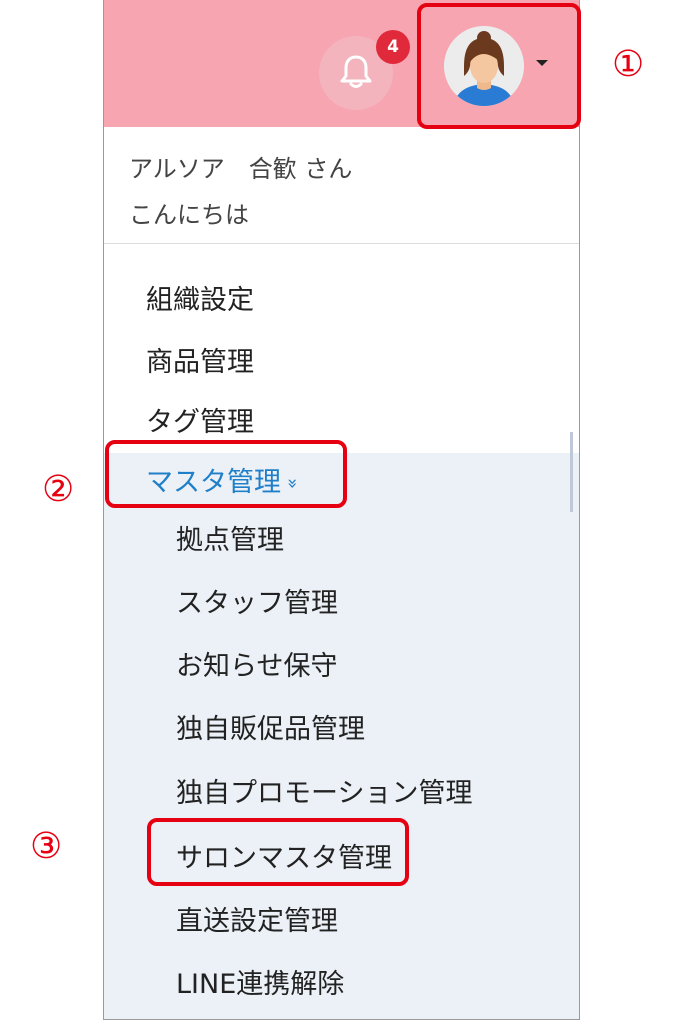 This screenshot has height=1024, width=688. What do you see at coordinates (46, 846) in the screenshot?
I see `callout-3: ③` at bounding box center [46, 846].